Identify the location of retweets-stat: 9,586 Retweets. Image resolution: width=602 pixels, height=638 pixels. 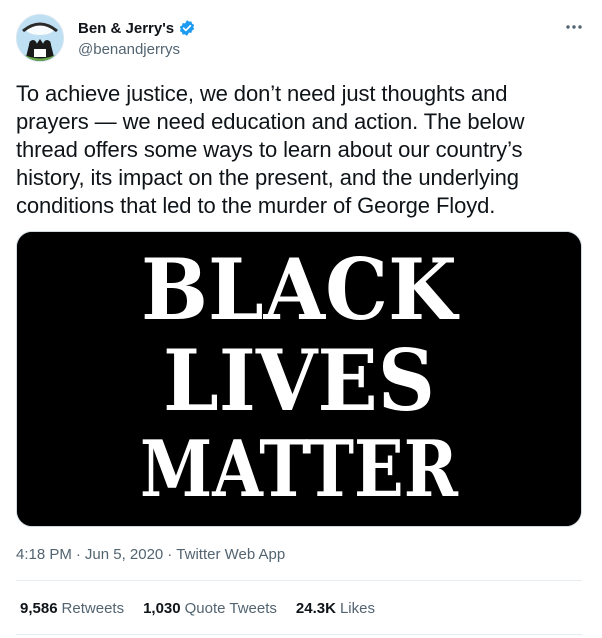
(72, 608).